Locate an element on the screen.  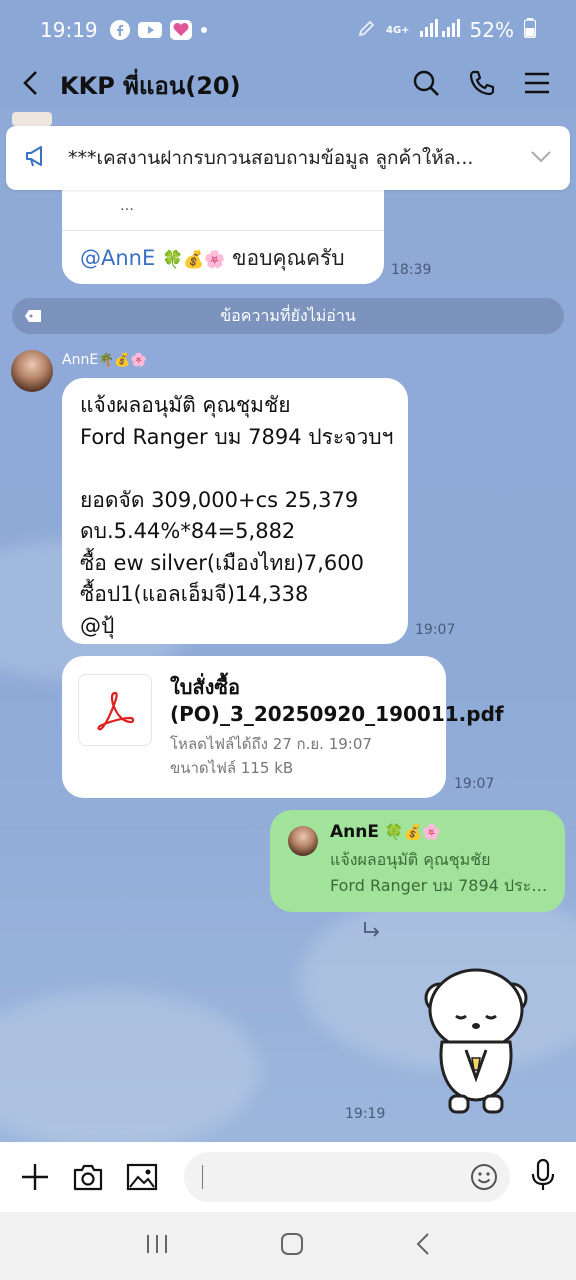
bear-sticker is located at coordinates (476, 1038).